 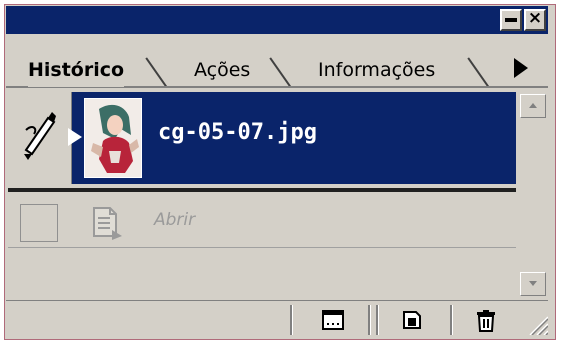 I want to click on palette-footer, so click(x=277, y=319).